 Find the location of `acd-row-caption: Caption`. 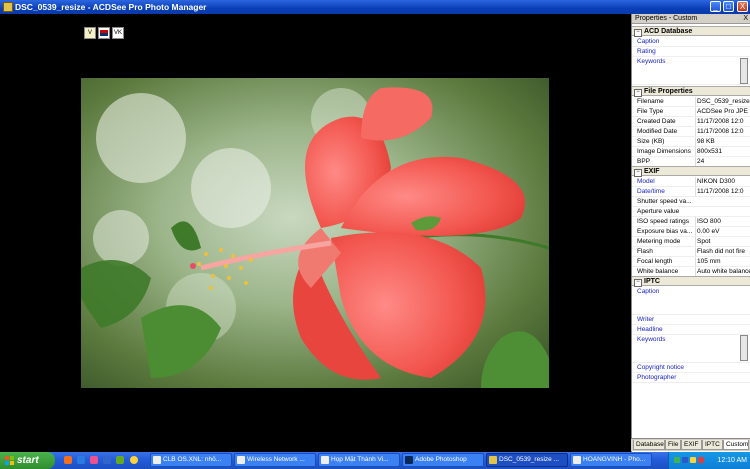

acd-row-caption: Caption is located at coordinates (691, 42).